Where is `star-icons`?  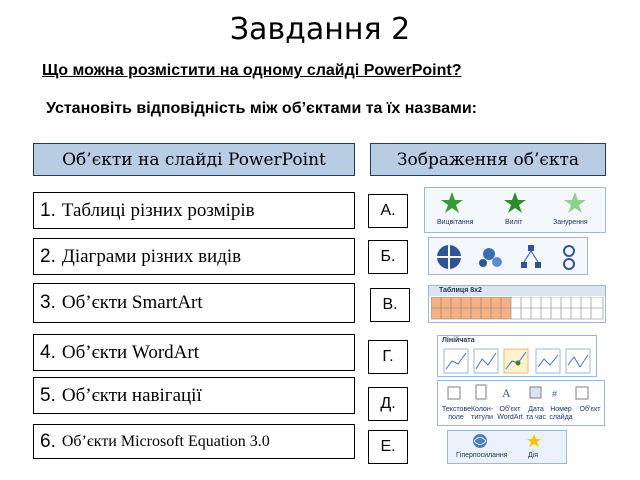 star-icons is located at coordinates (513, 202).